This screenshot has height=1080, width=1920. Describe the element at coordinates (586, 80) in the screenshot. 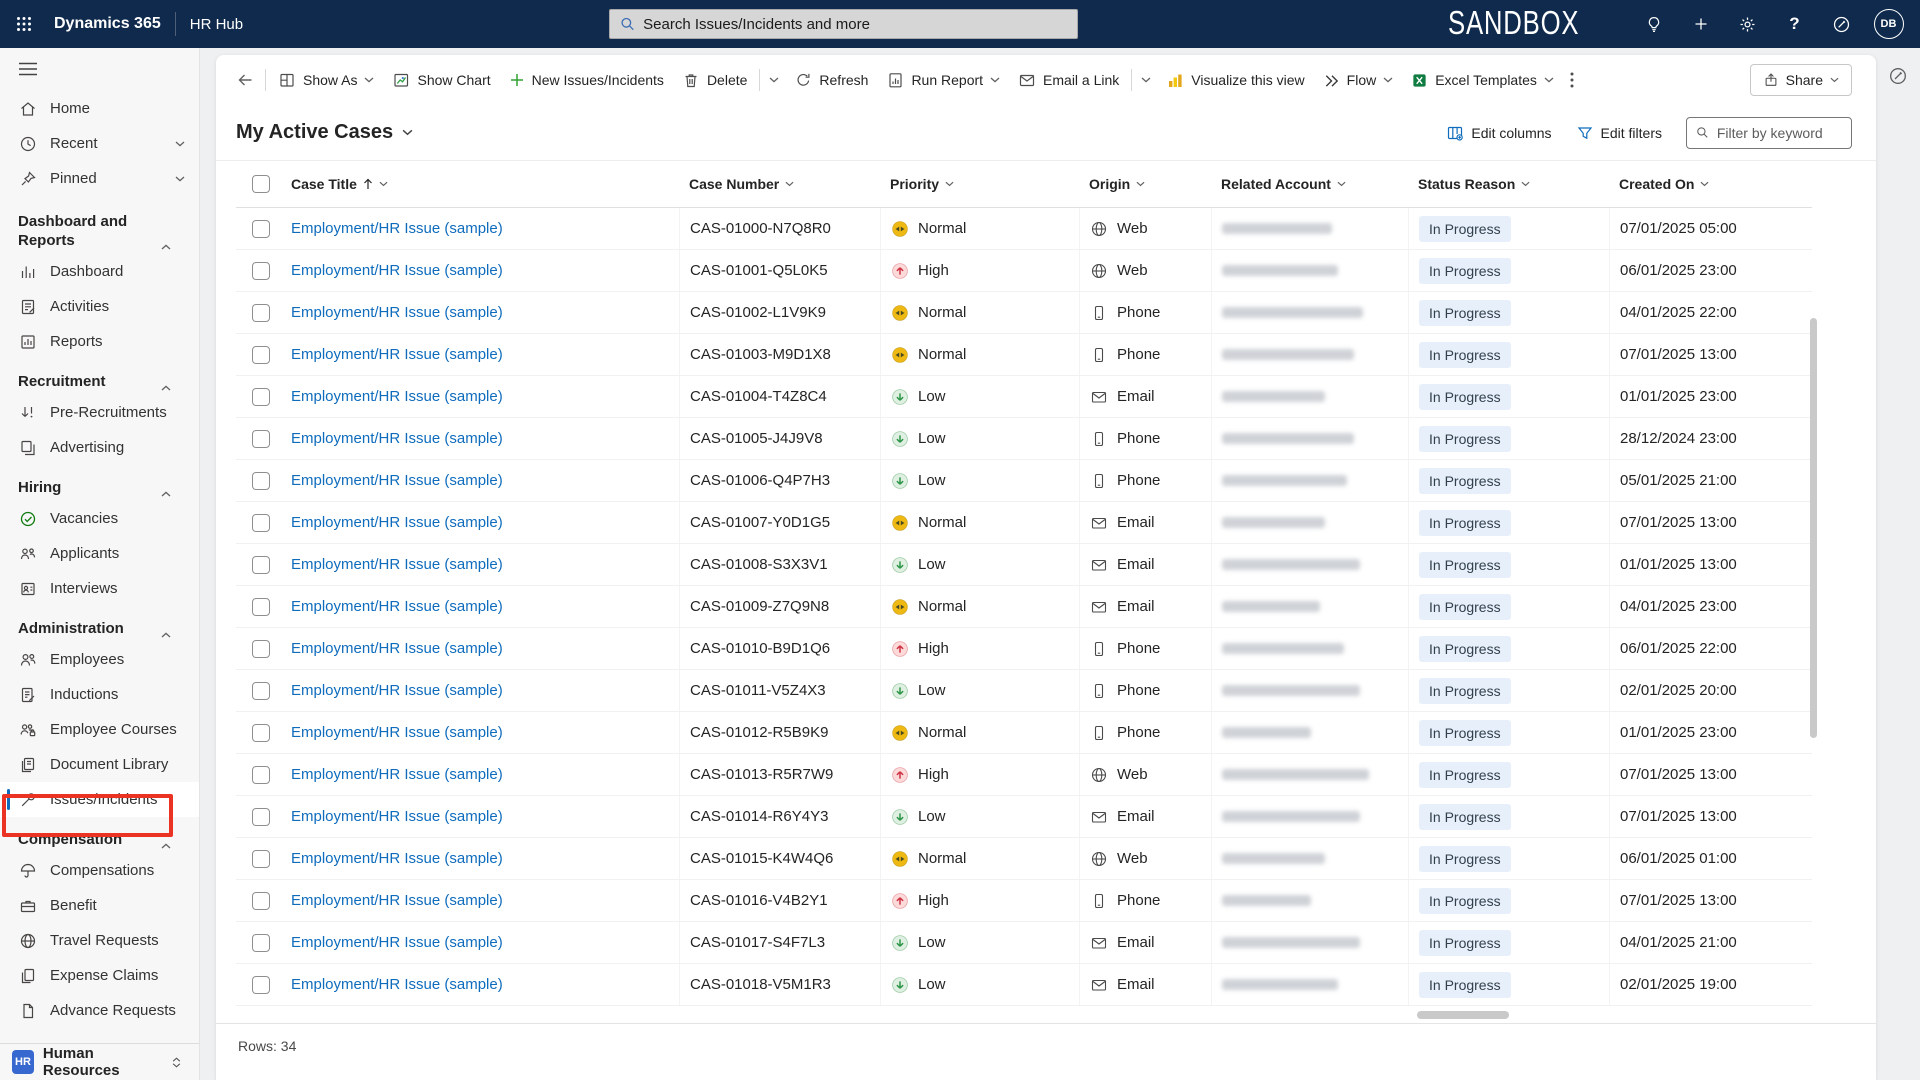

I see `new-issues-incidents-button: New Issues/Incidents` at that location.